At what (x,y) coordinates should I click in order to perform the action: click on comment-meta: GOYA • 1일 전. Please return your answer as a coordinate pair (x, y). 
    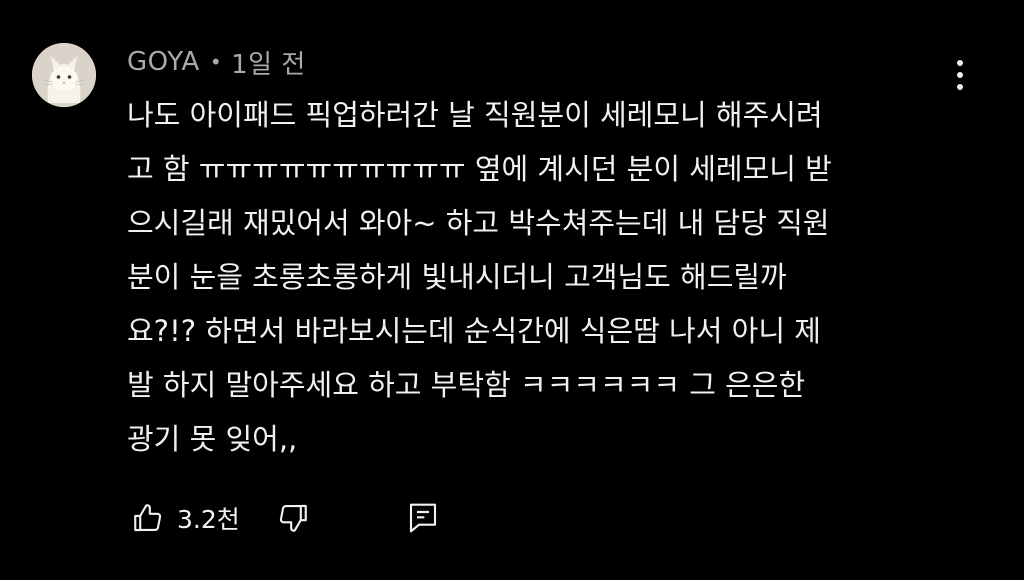
    Looking at the image, I should click on (216, 62).